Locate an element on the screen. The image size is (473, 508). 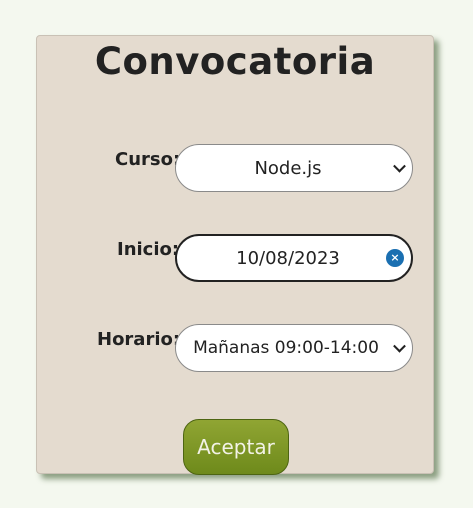
inicio-date-input: 10/08/2023 × is located at coordinates (294, 258).